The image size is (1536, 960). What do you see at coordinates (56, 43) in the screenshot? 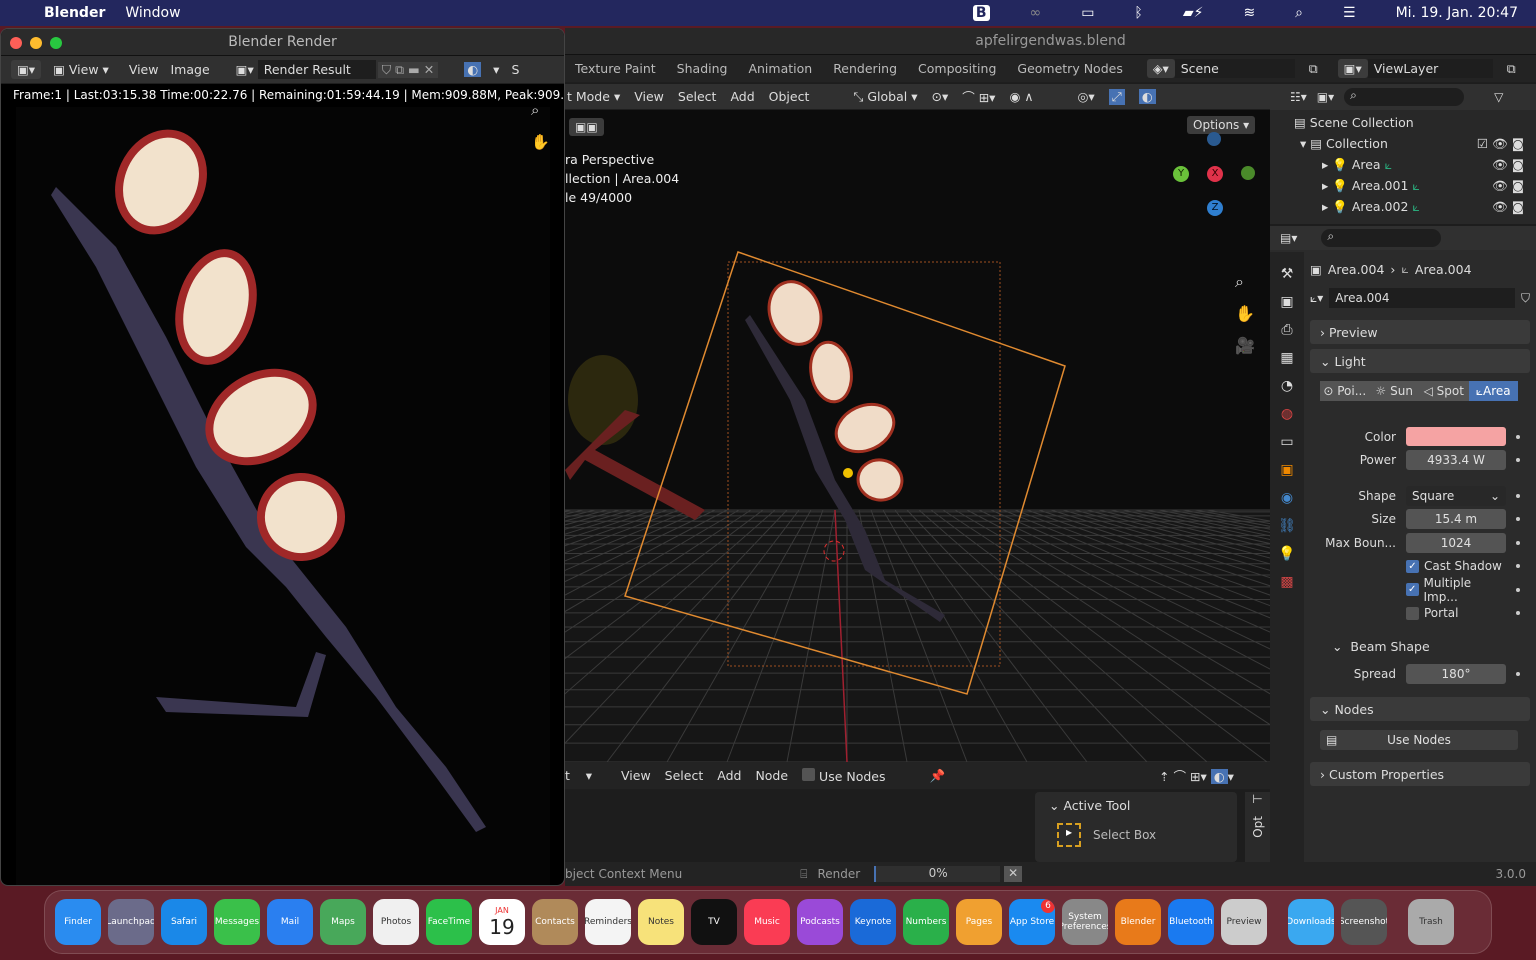
I see `zoom-window-button` at bounding box center [56, 43].